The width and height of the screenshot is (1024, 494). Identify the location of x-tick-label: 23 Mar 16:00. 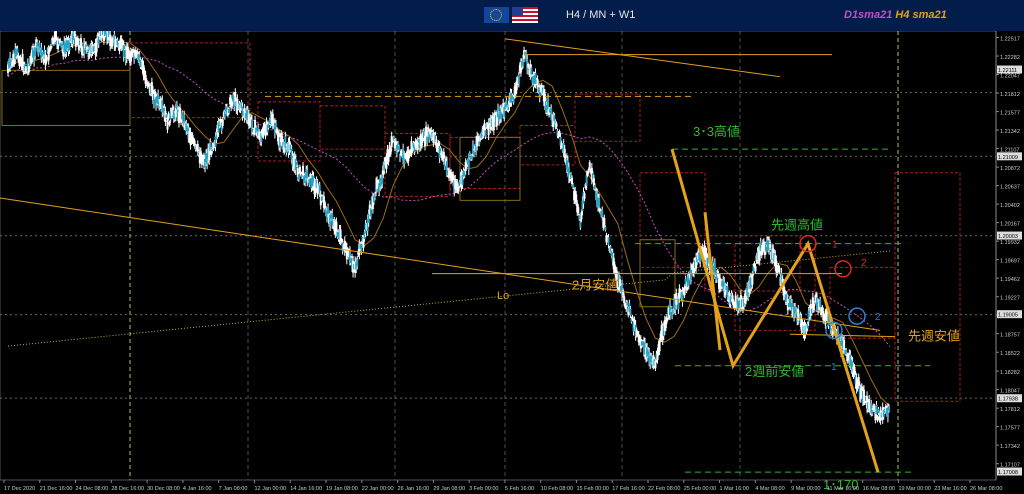
(950, 489).